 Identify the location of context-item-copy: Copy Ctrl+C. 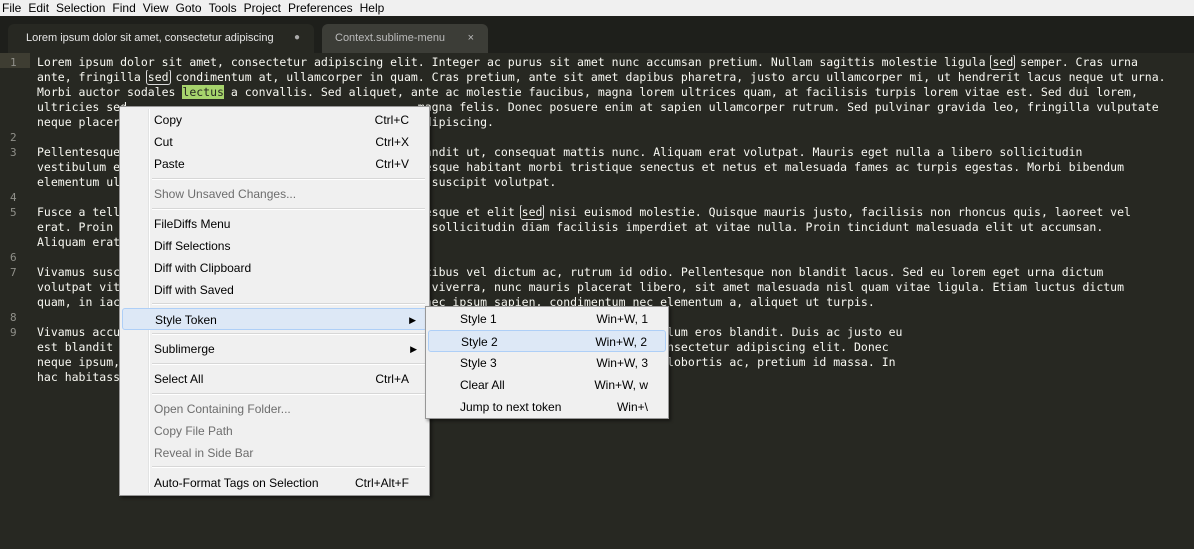
(274, 120).